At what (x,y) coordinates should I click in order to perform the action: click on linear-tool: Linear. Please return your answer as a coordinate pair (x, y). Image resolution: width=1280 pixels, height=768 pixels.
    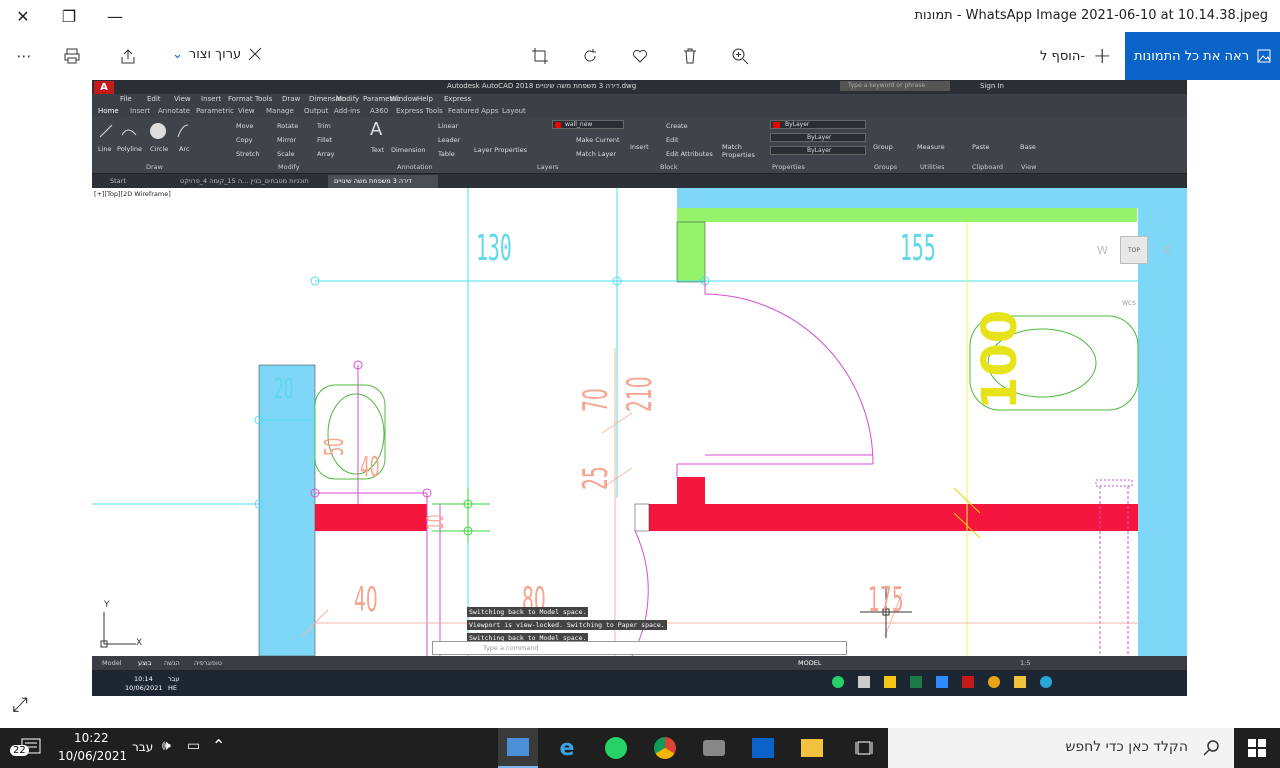
    Looking at the image, I should click on (448, 126).